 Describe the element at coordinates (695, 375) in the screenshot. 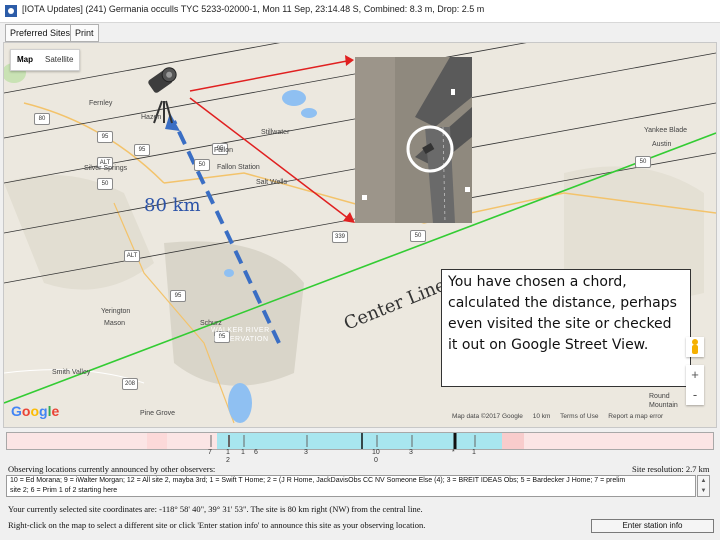

I see `zoom-in-button: +` at that location.